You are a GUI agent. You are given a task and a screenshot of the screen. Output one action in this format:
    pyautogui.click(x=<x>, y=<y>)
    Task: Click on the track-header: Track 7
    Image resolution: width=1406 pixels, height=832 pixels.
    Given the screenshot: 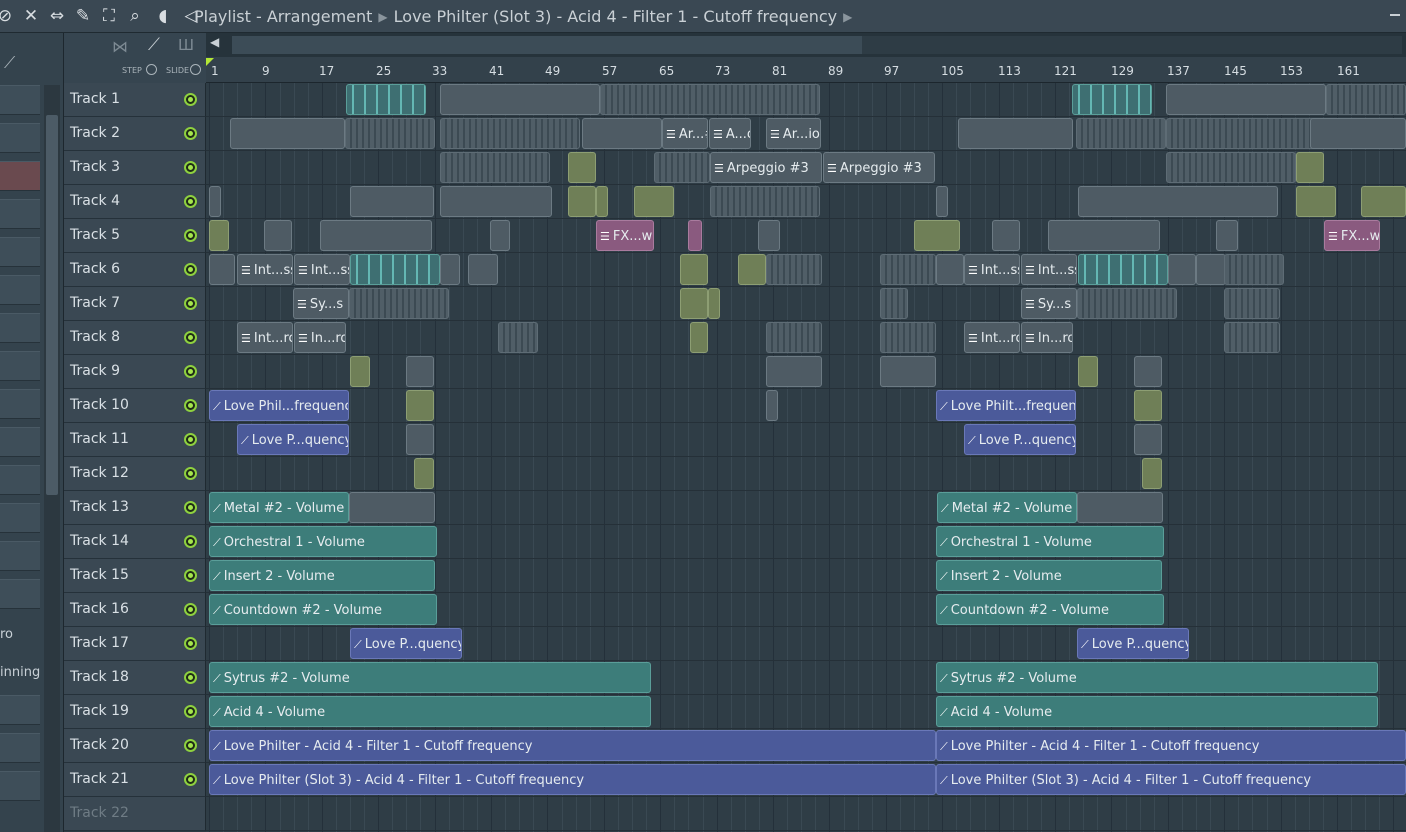 What is the action you would take?
    pyautogui.click(x=135, y=304)
    